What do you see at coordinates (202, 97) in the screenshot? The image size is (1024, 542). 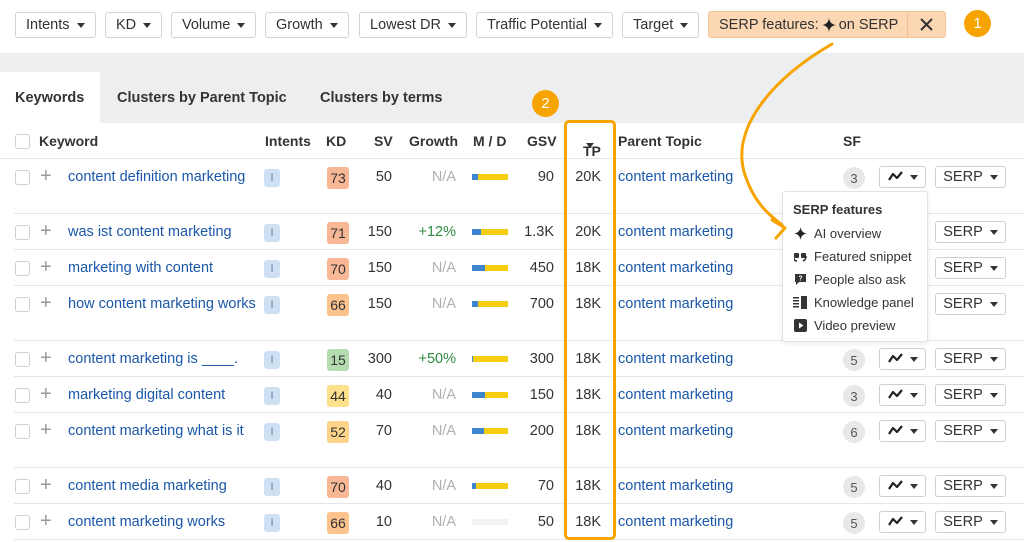 I see `tab-clusters-by-parent-topic: Clusters by Parent Topic` at bounding box center [202, 97].